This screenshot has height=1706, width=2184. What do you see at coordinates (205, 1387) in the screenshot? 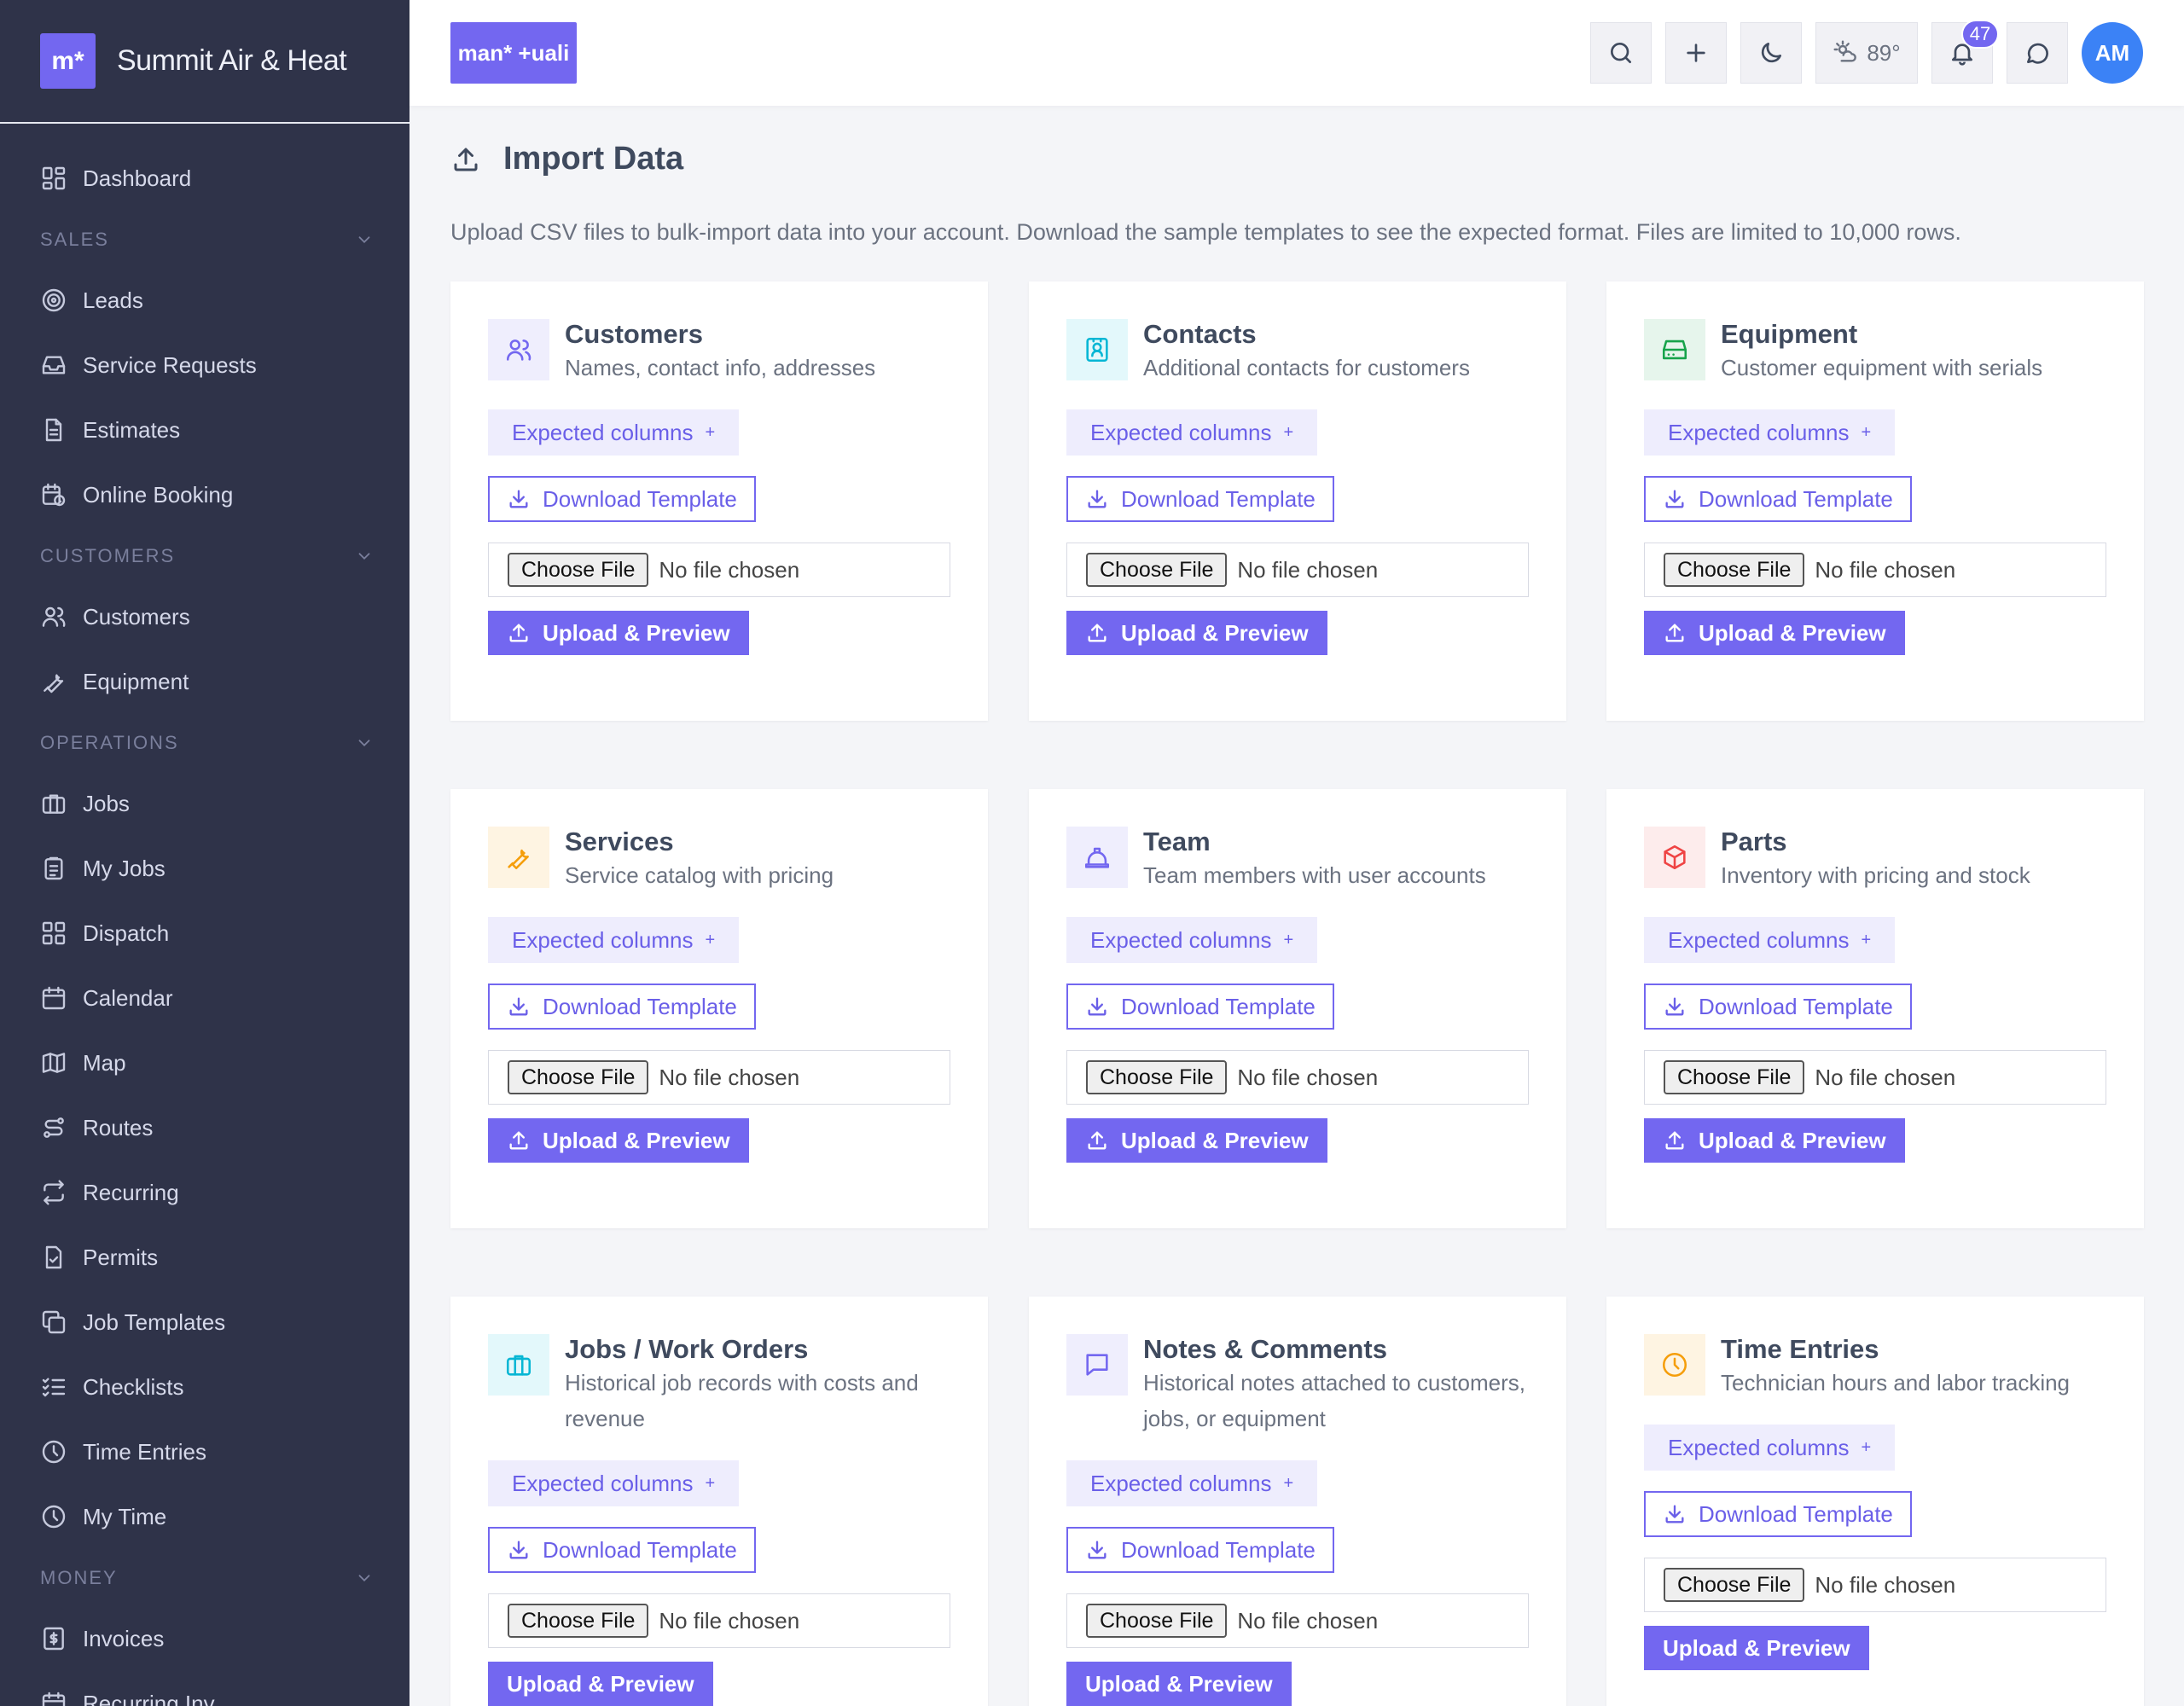
I see `sidebar-item-checklists: Checklists` at bounding box center [205, 1387].